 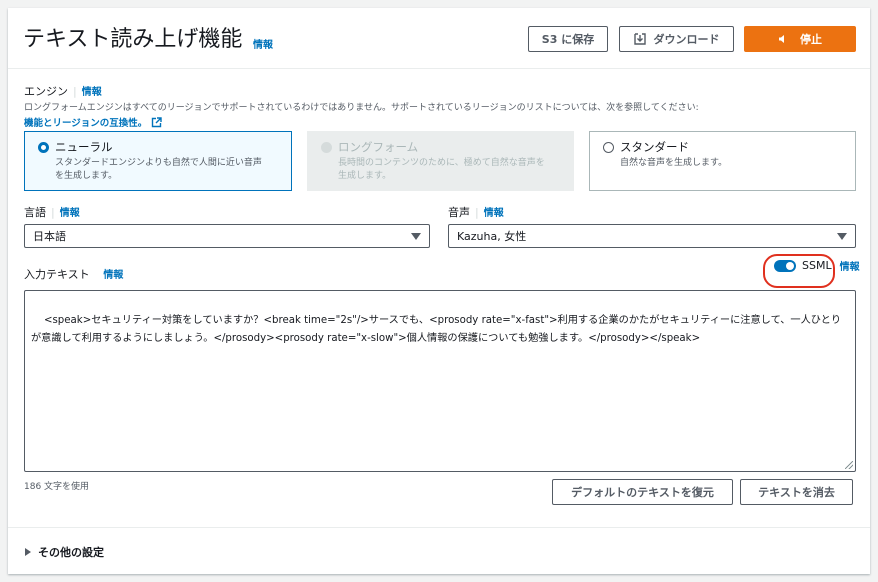 I want to click on download-icon, so click(x=639, y=39).